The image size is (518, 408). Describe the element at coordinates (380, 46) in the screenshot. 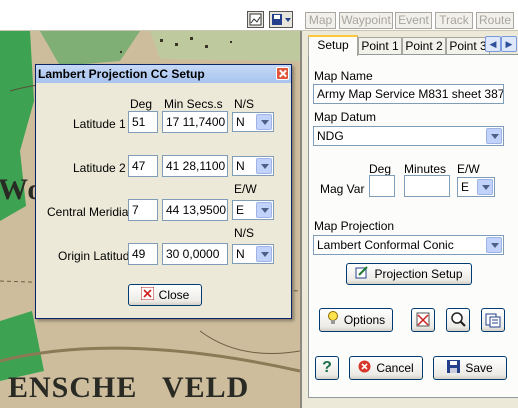

I see `tab-point-1: Point 1` at that location.